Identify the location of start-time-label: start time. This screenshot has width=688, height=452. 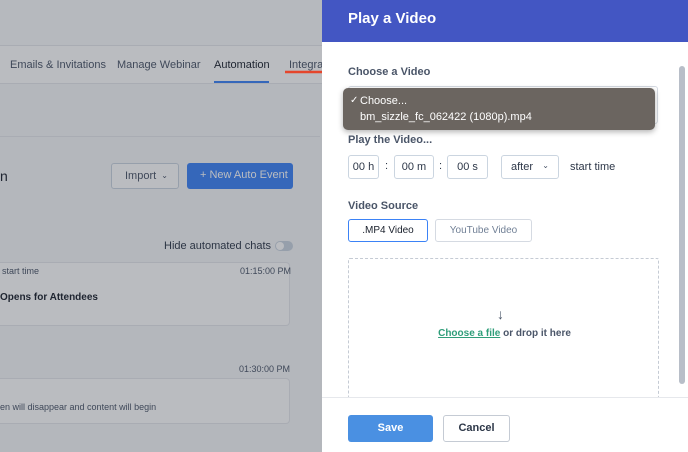
(593, 167).